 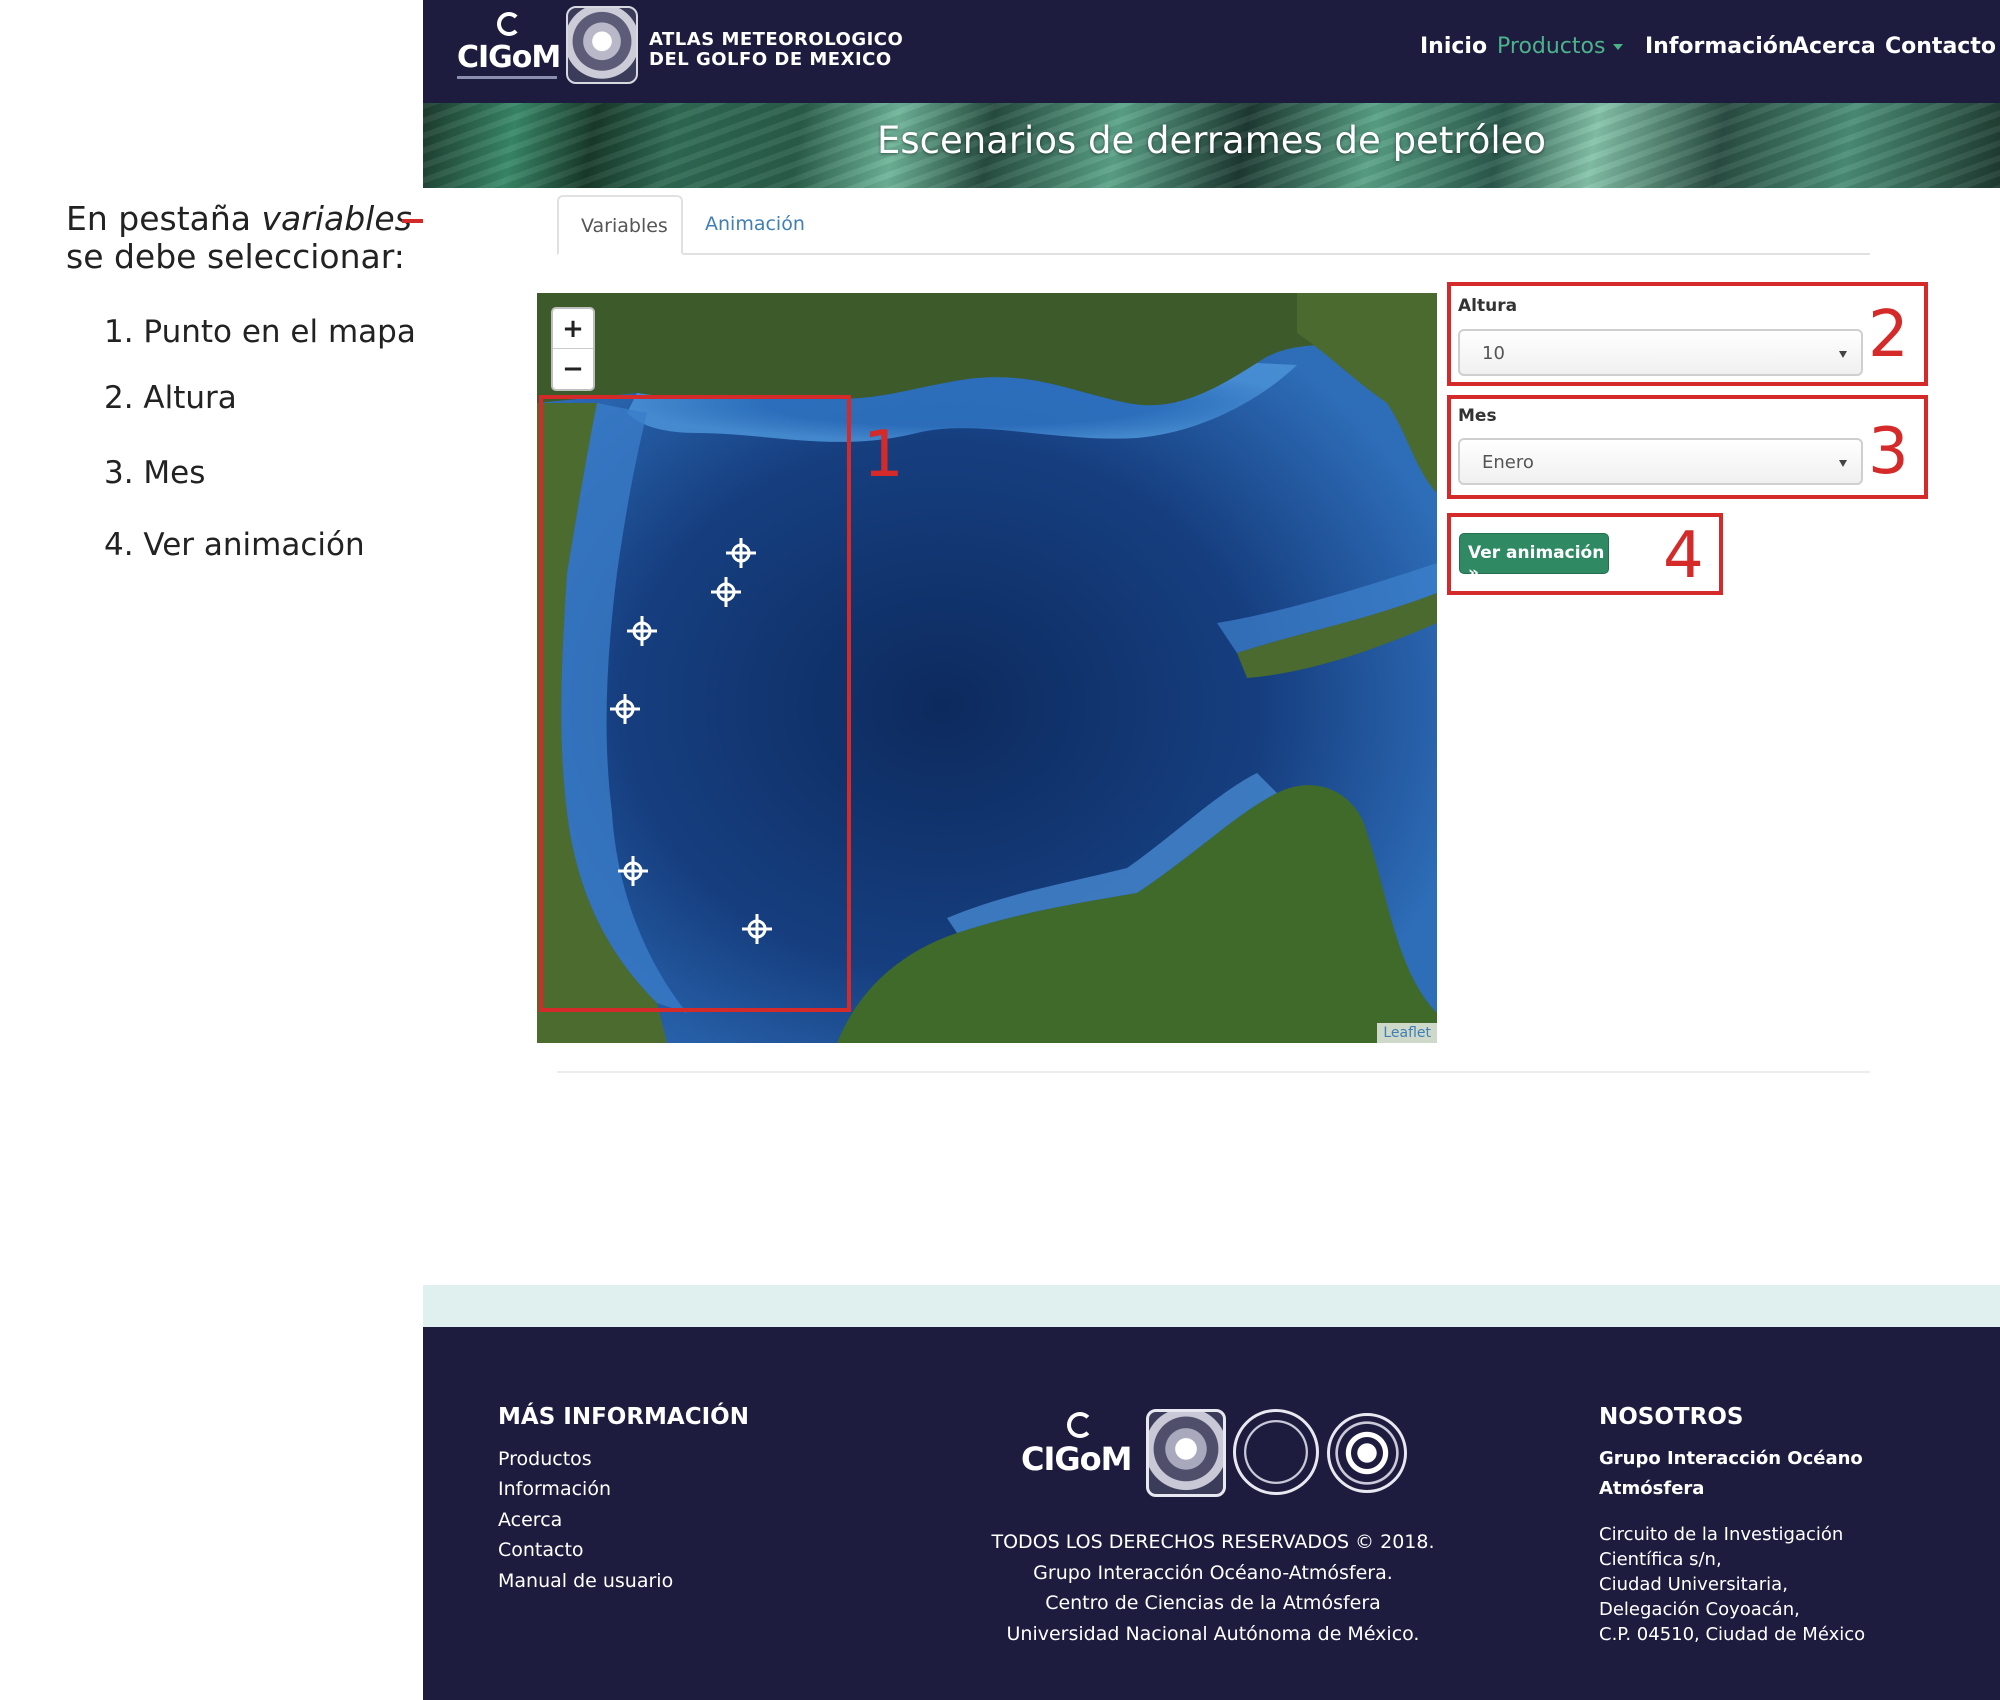 I want to click on cca-seal-icon, so click(x=1276, y=1452).